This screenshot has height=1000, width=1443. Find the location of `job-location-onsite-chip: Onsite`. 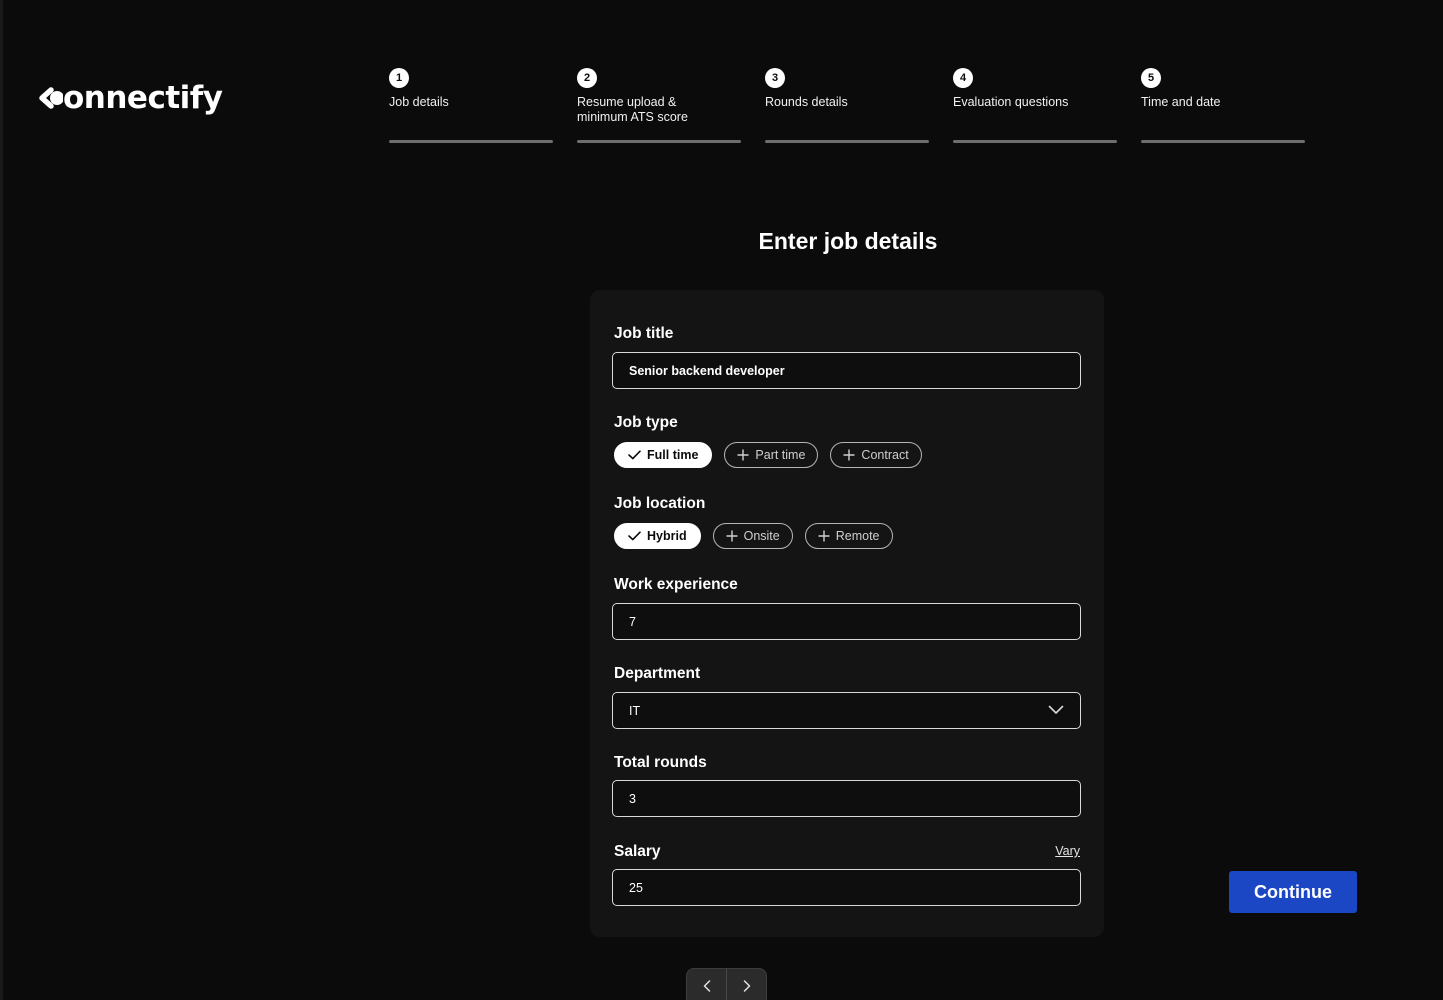

job-location-onsite-chip: Onsite is located at coordinates (752, 536).